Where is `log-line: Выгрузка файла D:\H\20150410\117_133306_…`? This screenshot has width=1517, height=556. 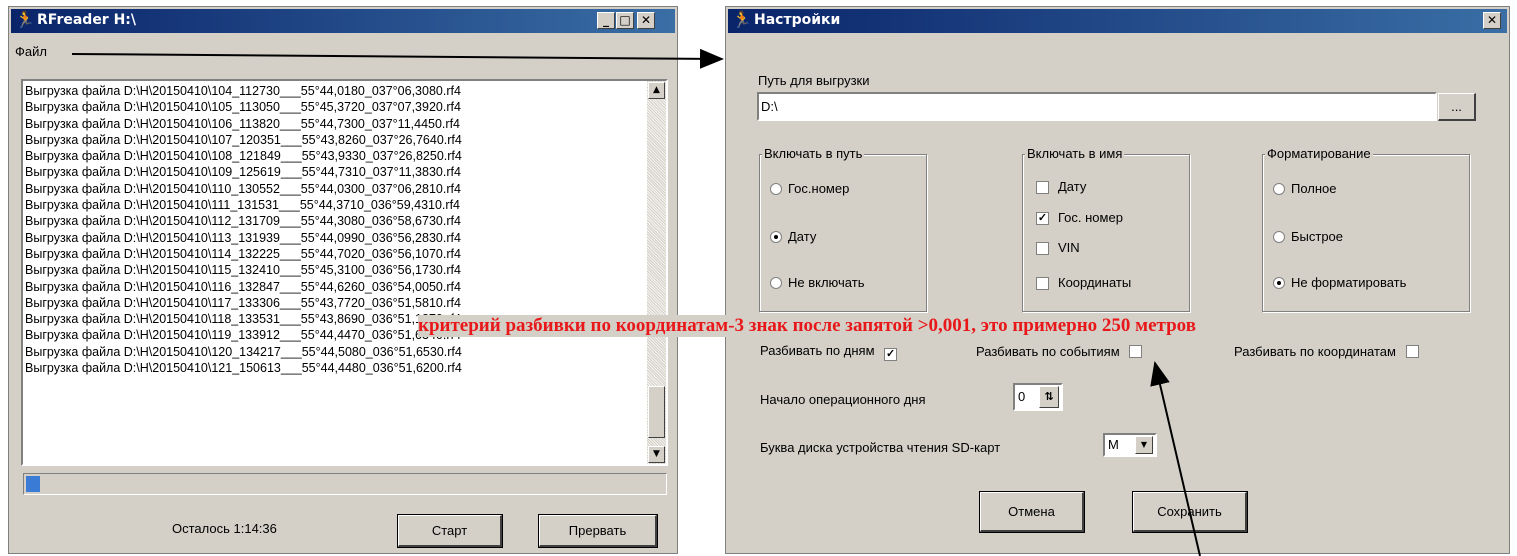 log-line: Выгрузка файла D:\H\20150410\117_133306_… is located at coordinates (243, 302).